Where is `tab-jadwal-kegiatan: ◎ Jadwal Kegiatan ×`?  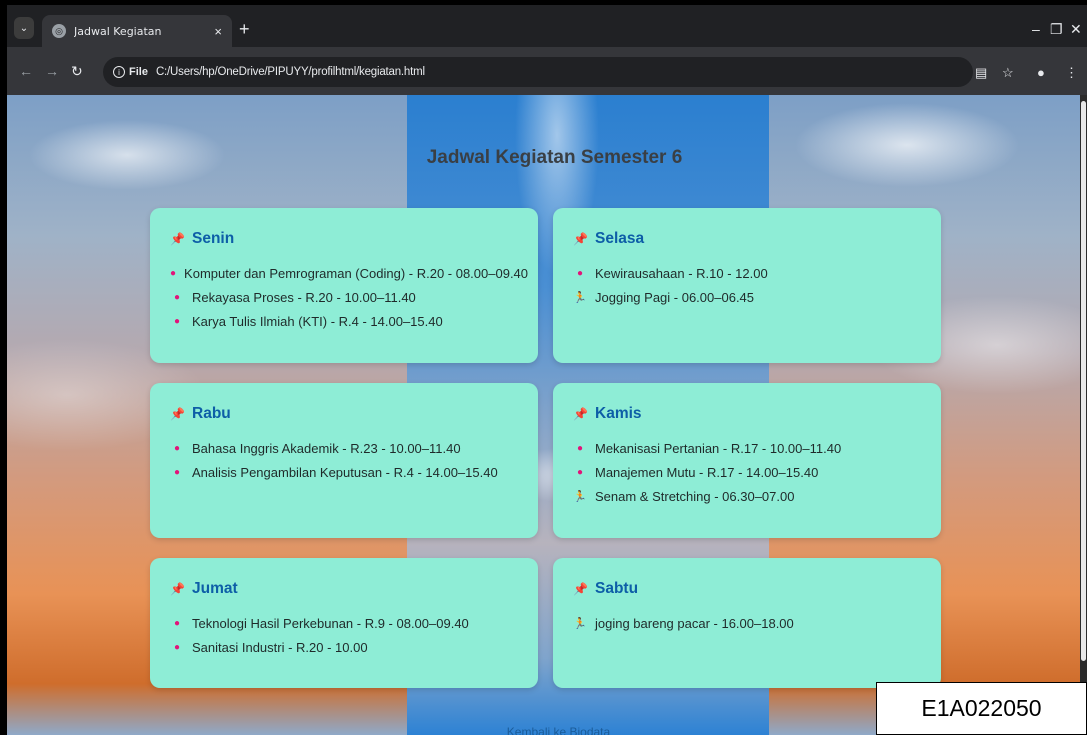
tab-jadwal-kegiatan: ◎ Jadwal Kegiatan × is located at coordinates (137, 31).